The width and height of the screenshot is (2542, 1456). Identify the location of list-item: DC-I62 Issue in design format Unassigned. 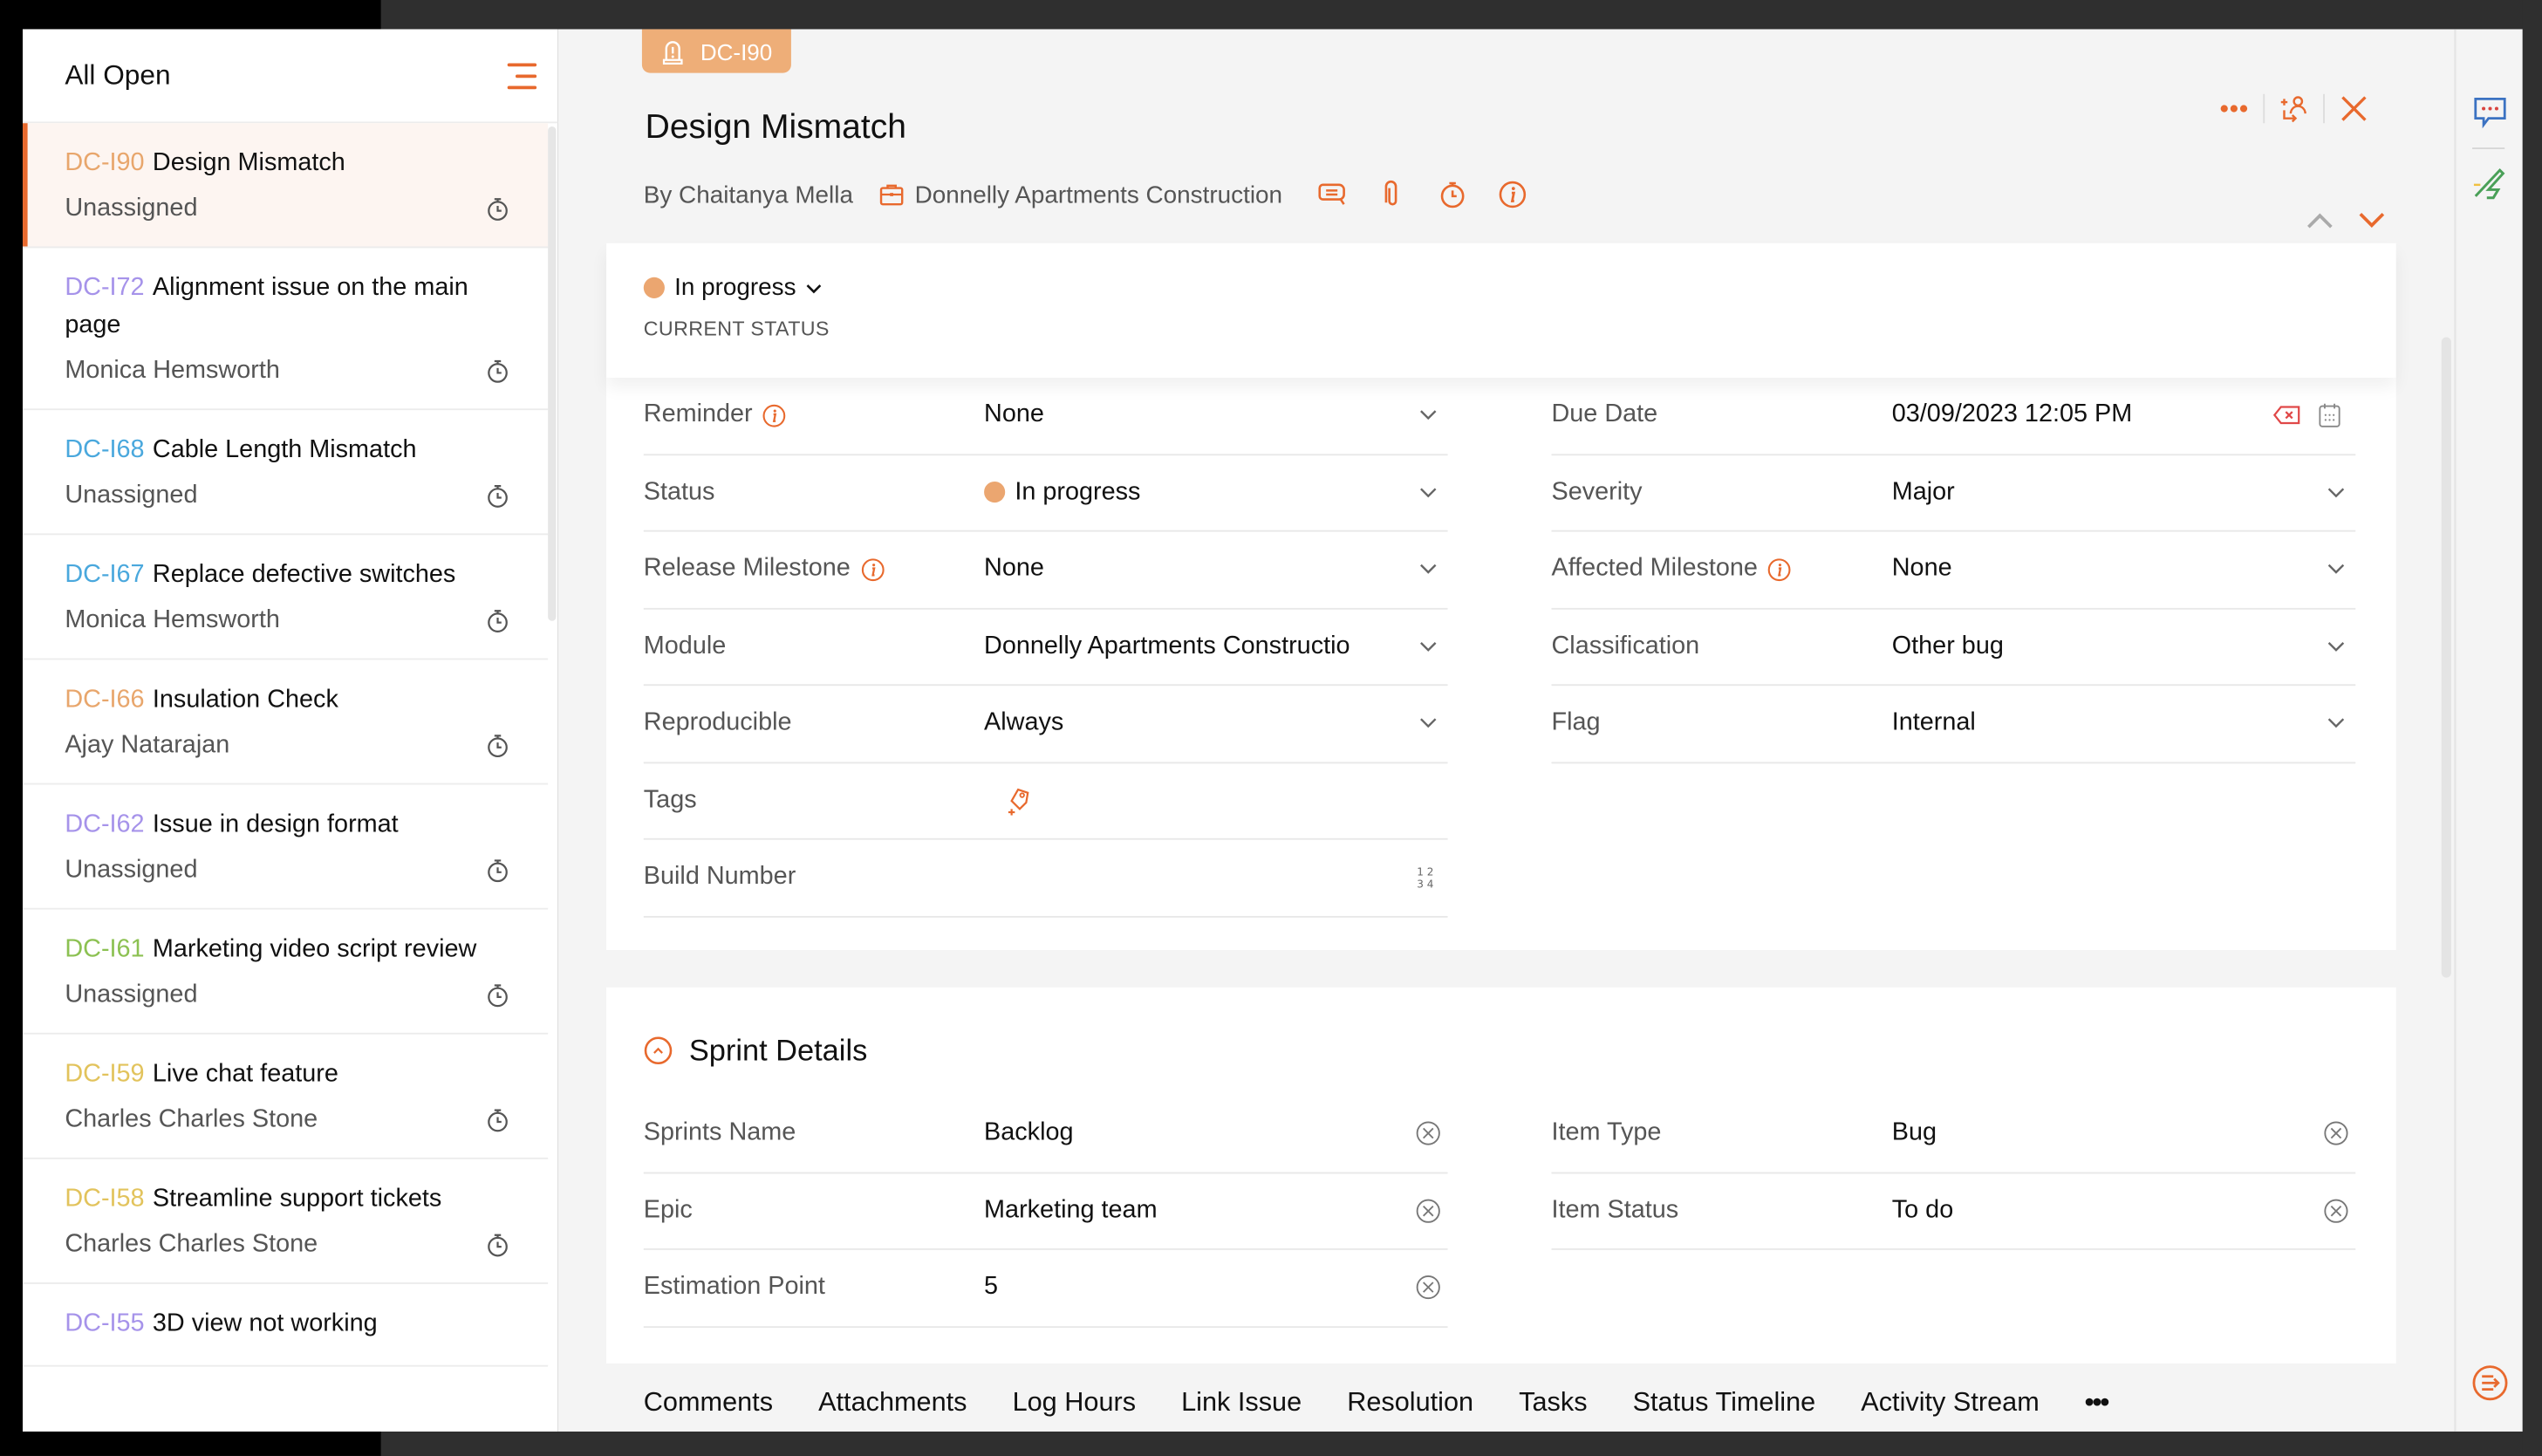
(286, 847).